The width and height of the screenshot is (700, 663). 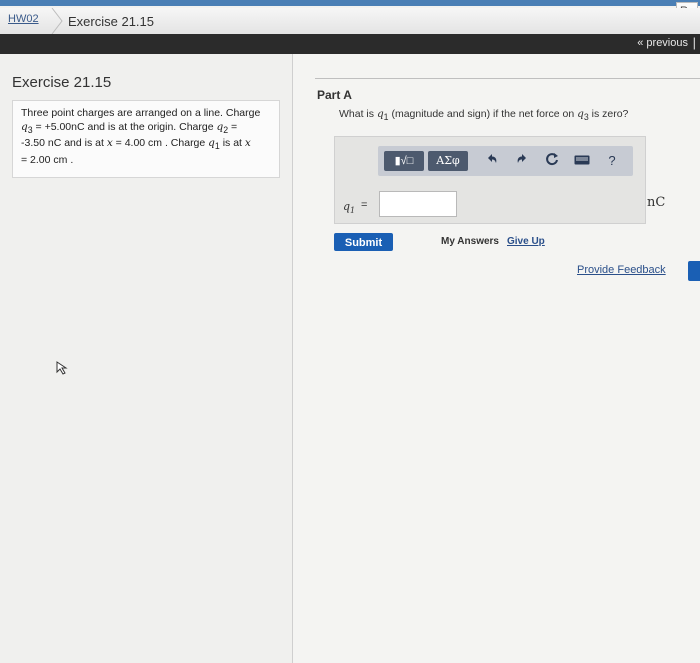 I want to click on exercise-heading: Exercise 21.15, so click(x=62, y=82).